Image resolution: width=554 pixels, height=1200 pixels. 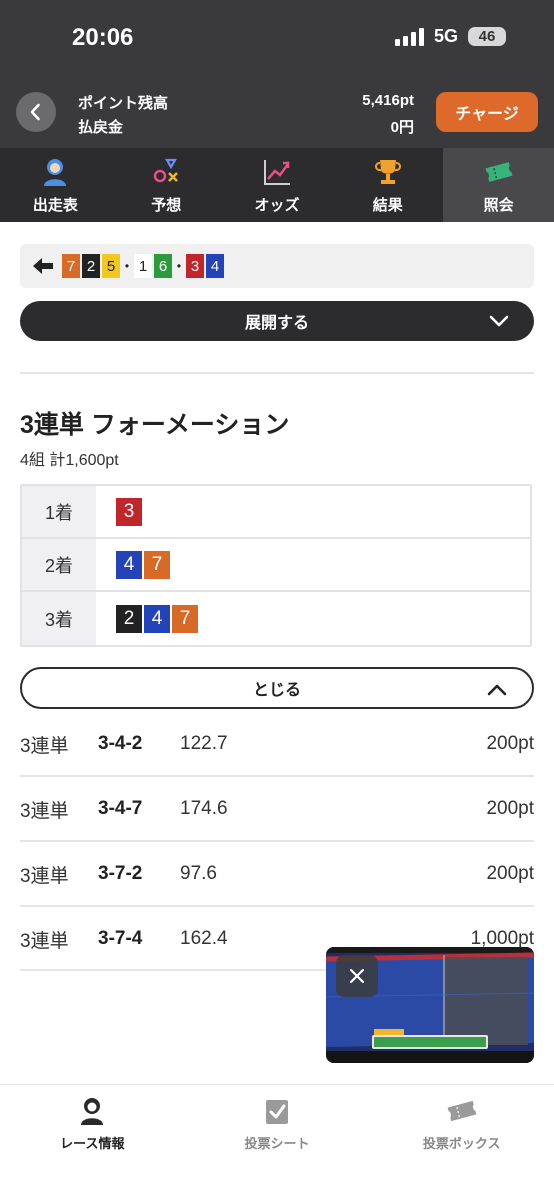 I want to click on back-button, so click(x=36, y=112).